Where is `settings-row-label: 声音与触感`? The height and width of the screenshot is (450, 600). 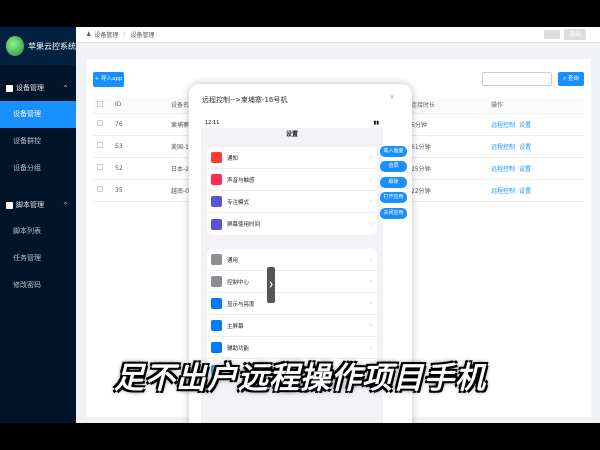
settings-row-label: 声音与触感 is located at coordinates (241, 180).